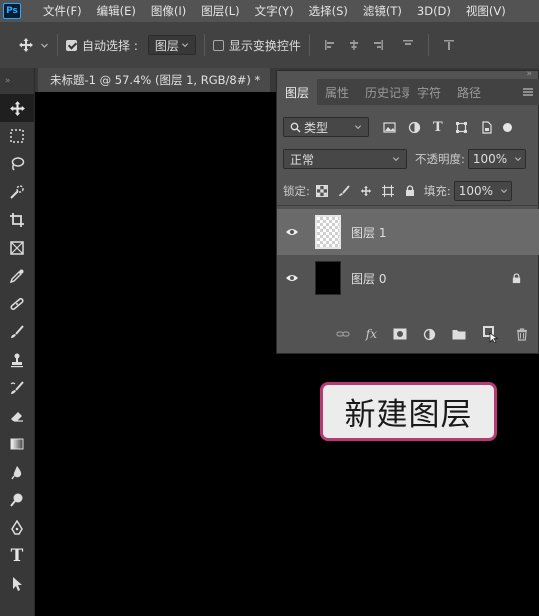 The image size is (539, 616). Describe the element at coordinates (17, 276) in the screenshot. I see `eyedropper-tool` at that location.